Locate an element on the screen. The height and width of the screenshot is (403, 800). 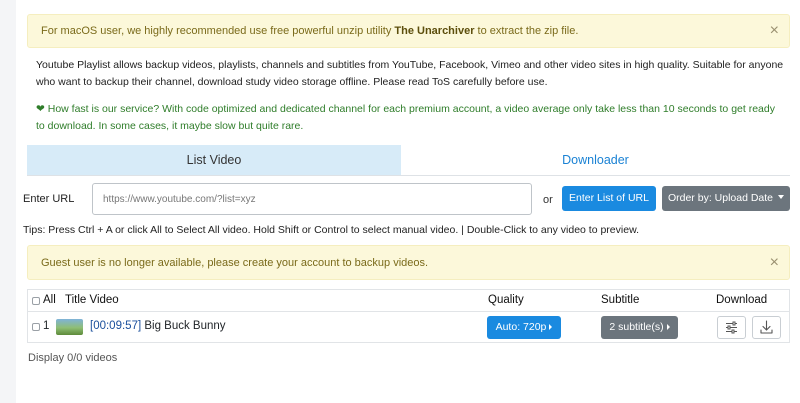
download-button is located at coordinates (766, 327).